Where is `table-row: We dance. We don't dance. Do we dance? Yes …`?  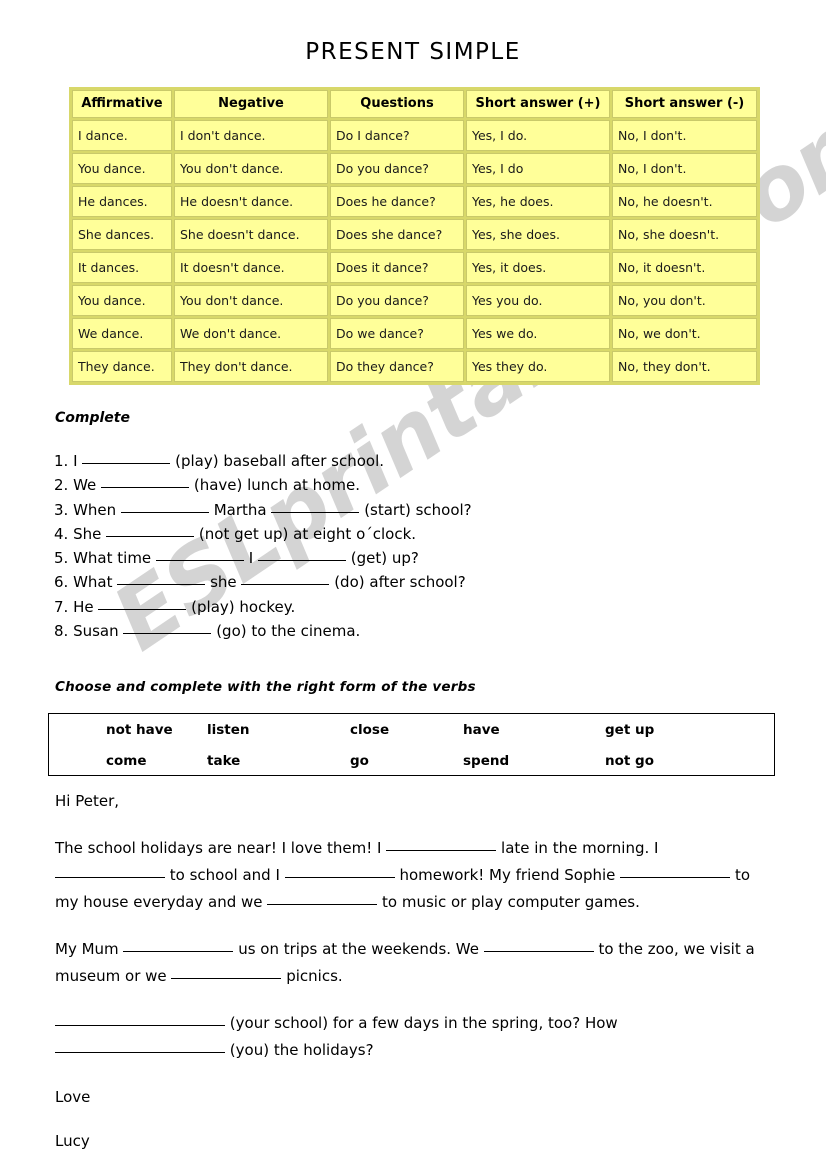
table-row: We dance. We don't dance. Do we dance? Yes … is located at coordinates (414, 333).